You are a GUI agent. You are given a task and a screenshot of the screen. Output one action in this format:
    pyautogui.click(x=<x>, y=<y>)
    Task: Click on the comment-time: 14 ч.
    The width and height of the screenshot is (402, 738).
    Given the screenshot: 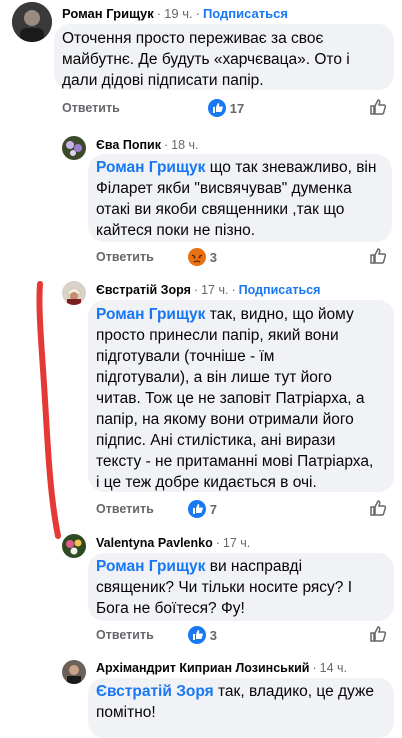 What is the action you would take?
    pyautogui.click(x=333, y=668)
    